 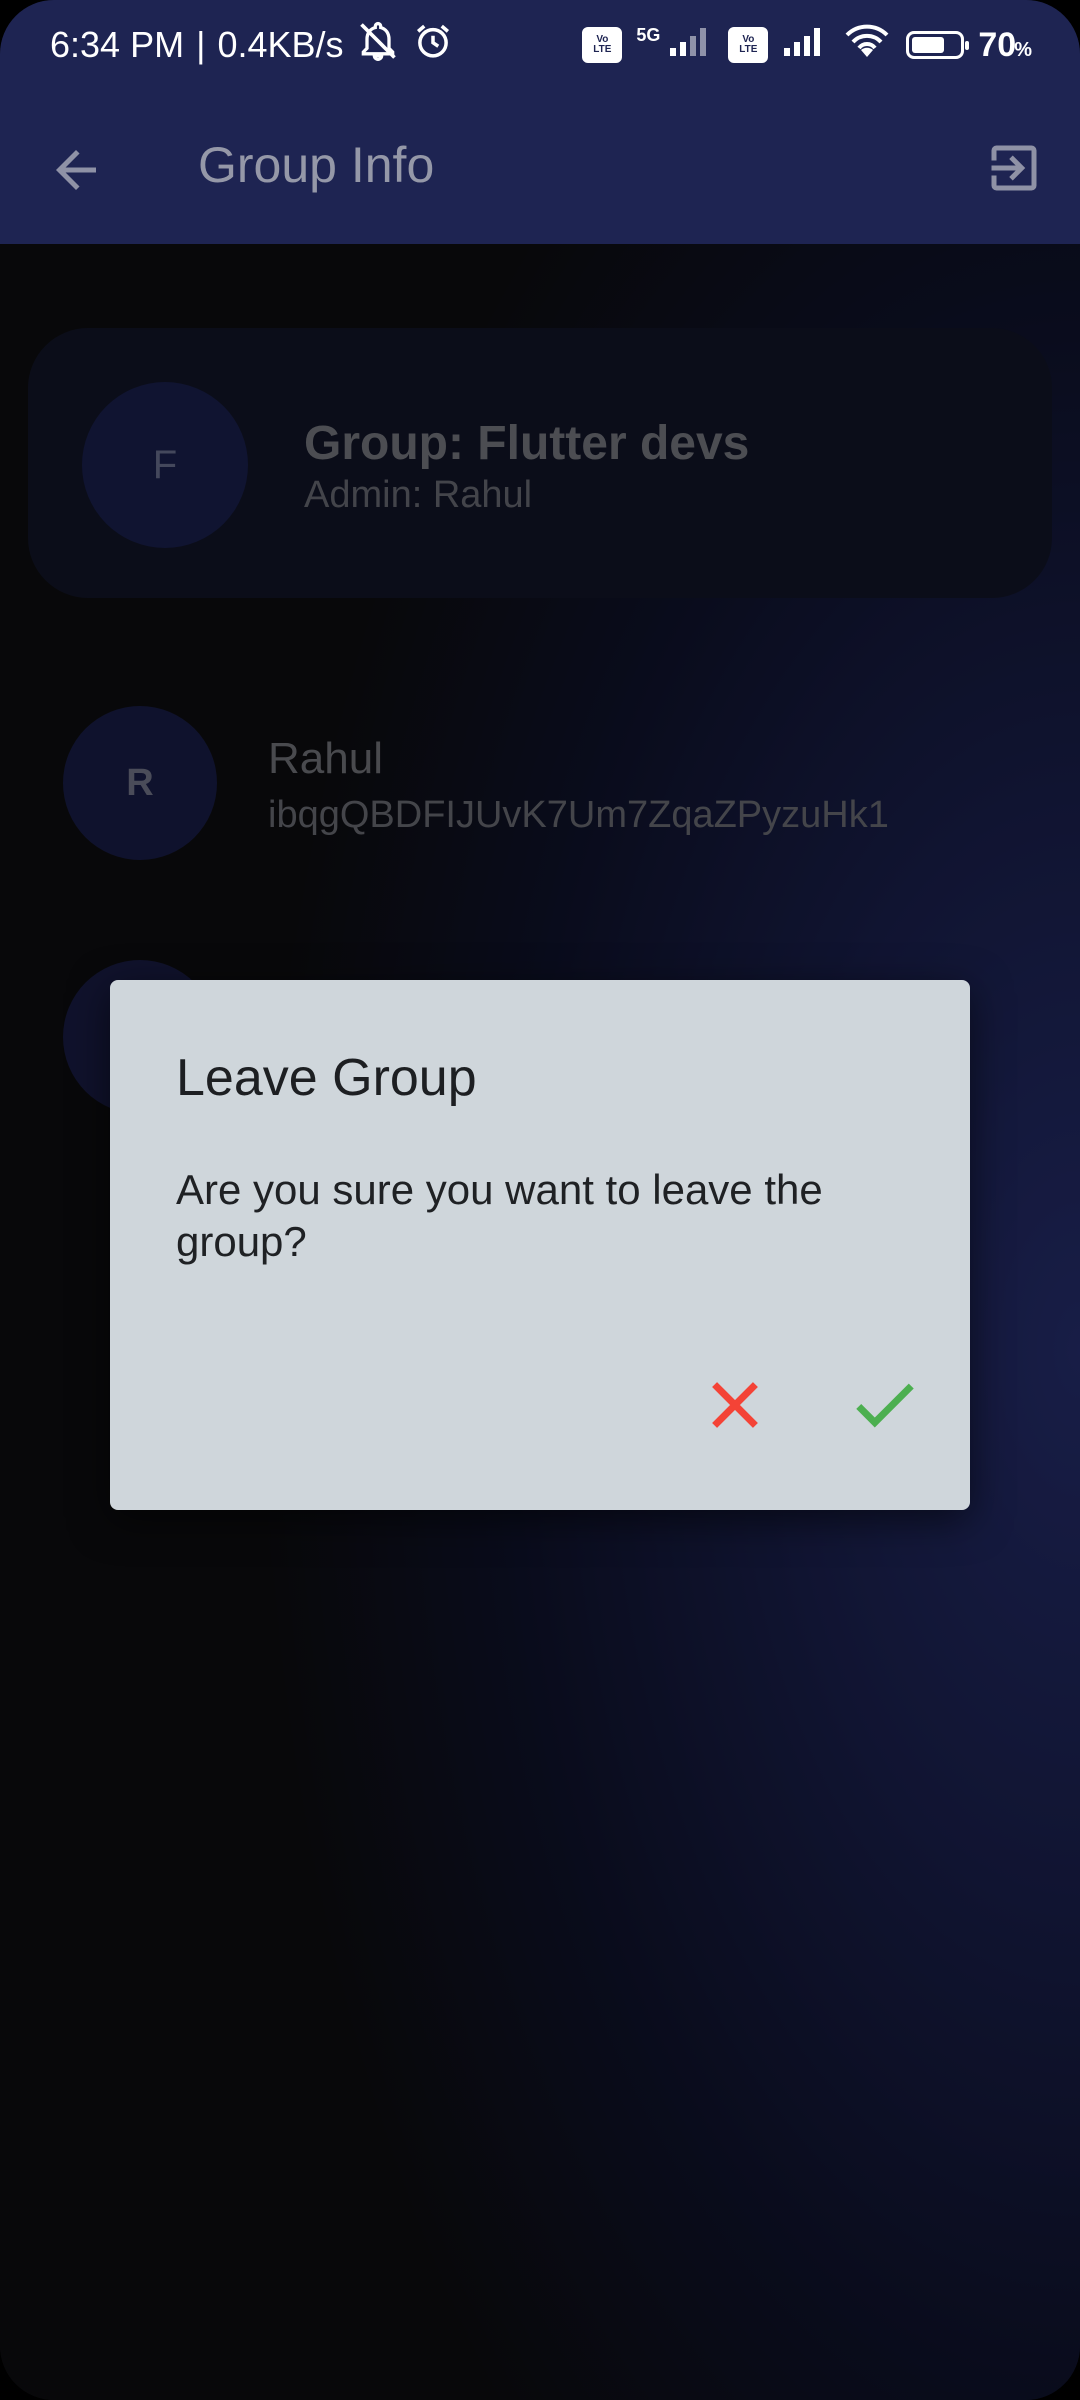 I want to click on battery-percent-sign: %, so click(x=1023, y=49).